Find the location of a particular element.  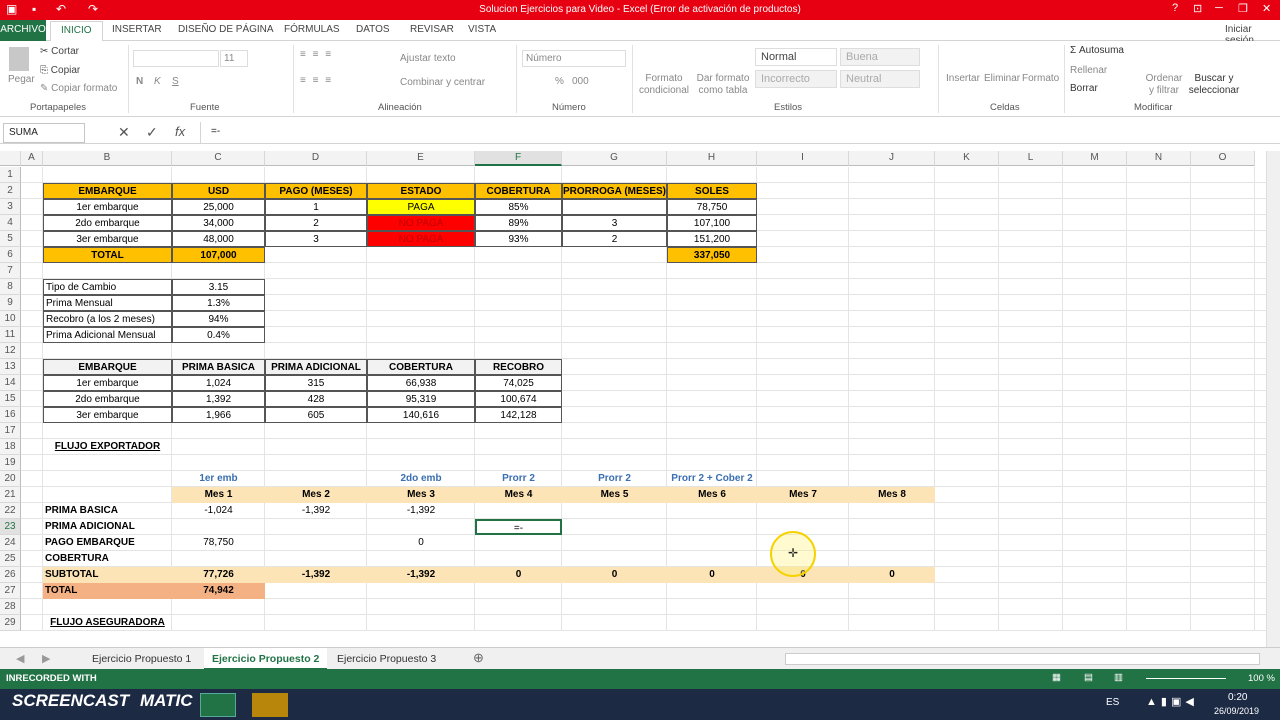

cell-B4: 2do embarque is located at coordinates (107, 223).